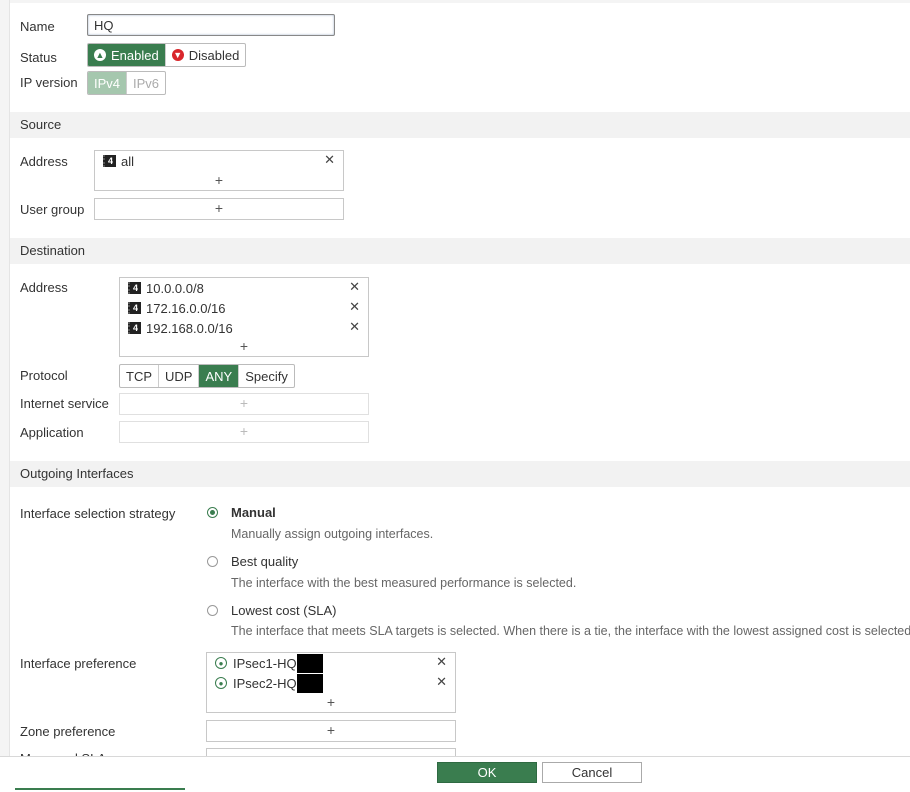 Image resolution: width=910 pixels, height=792 pixels. Describe the element at coordinates (135, 55) in the screenshot. I see `status-enabled-label: Enabled` at that location.